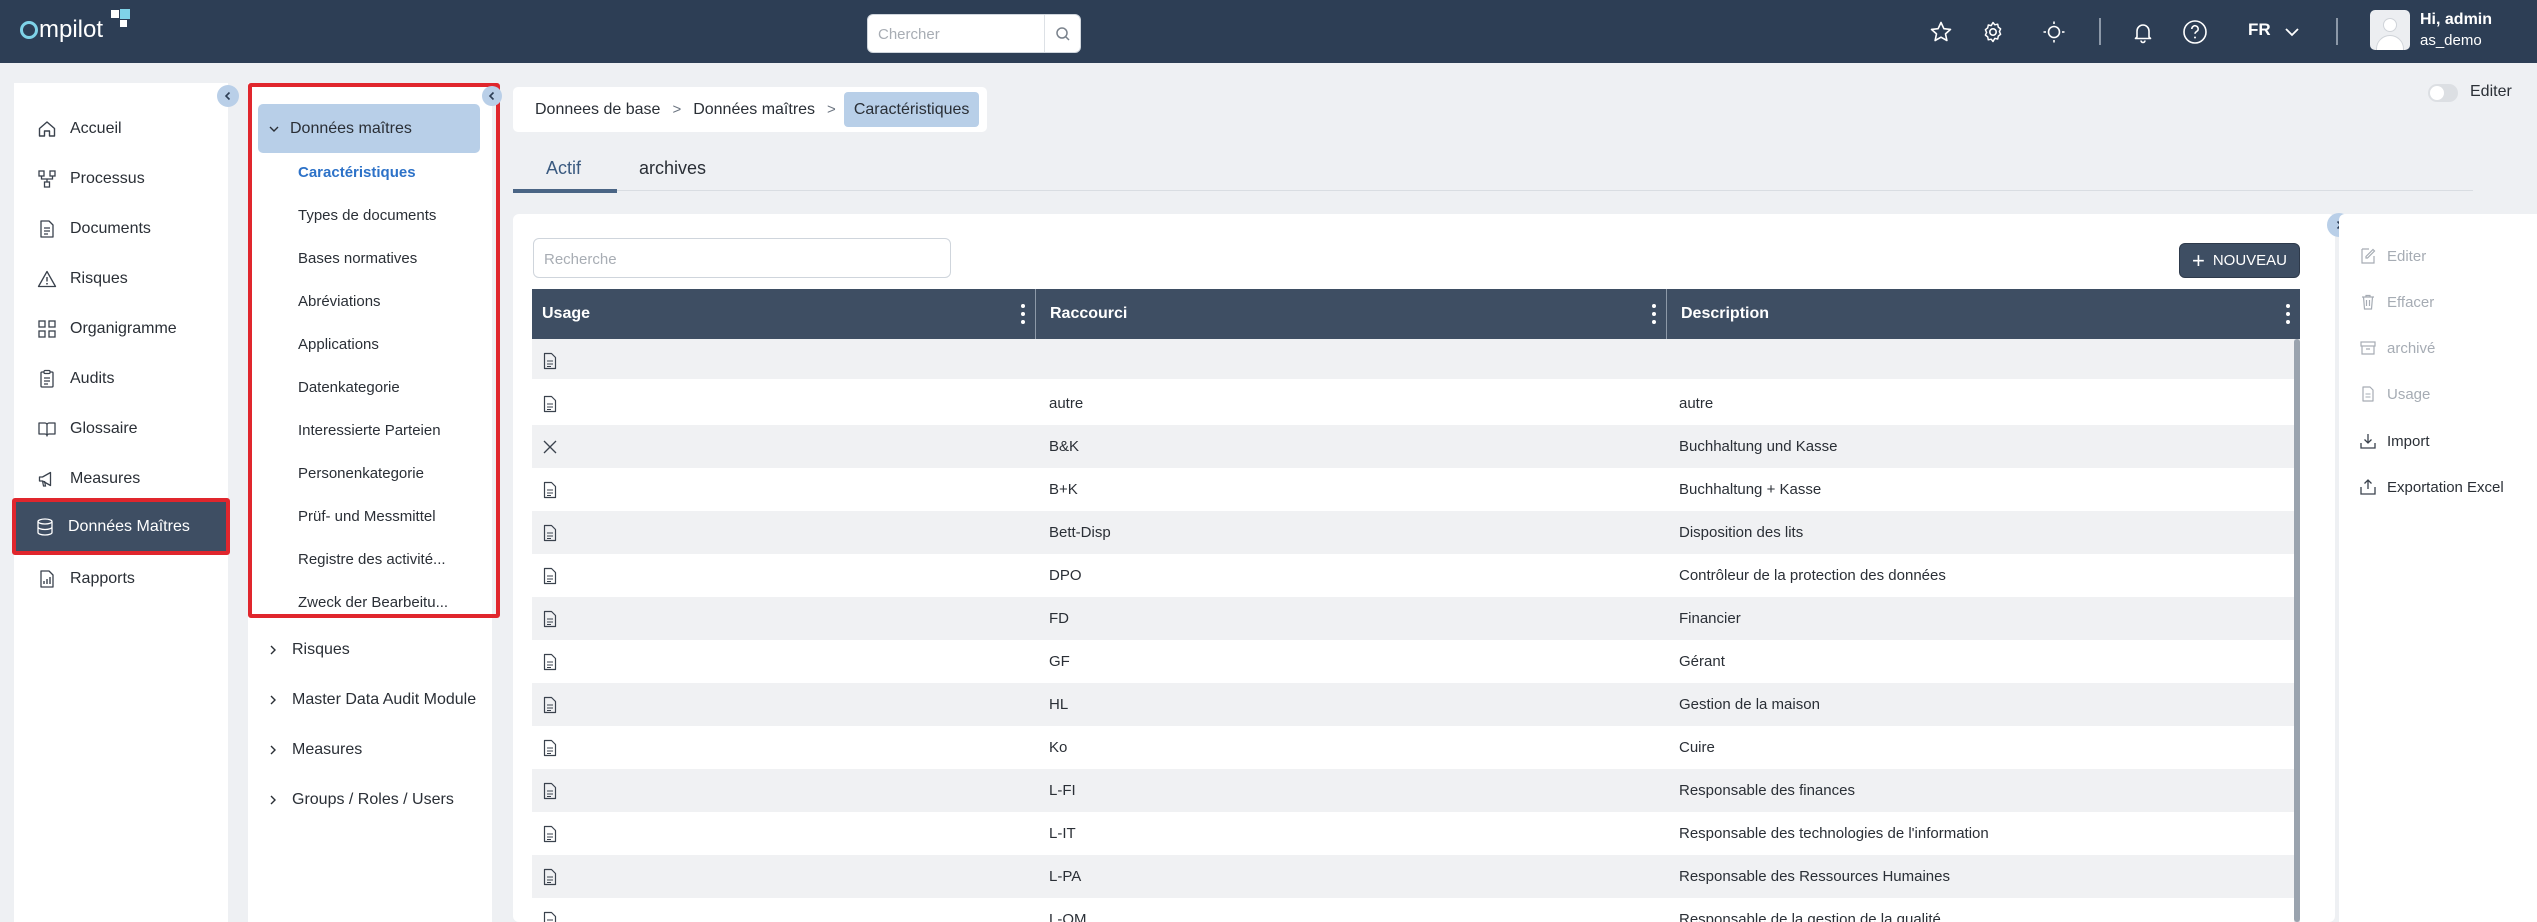 The height and width of the screenshot is (922, 2537). Describe the element at coordinates (338, 344) in the screenshot. I see `subnav-item-applications: Applications` at that location.